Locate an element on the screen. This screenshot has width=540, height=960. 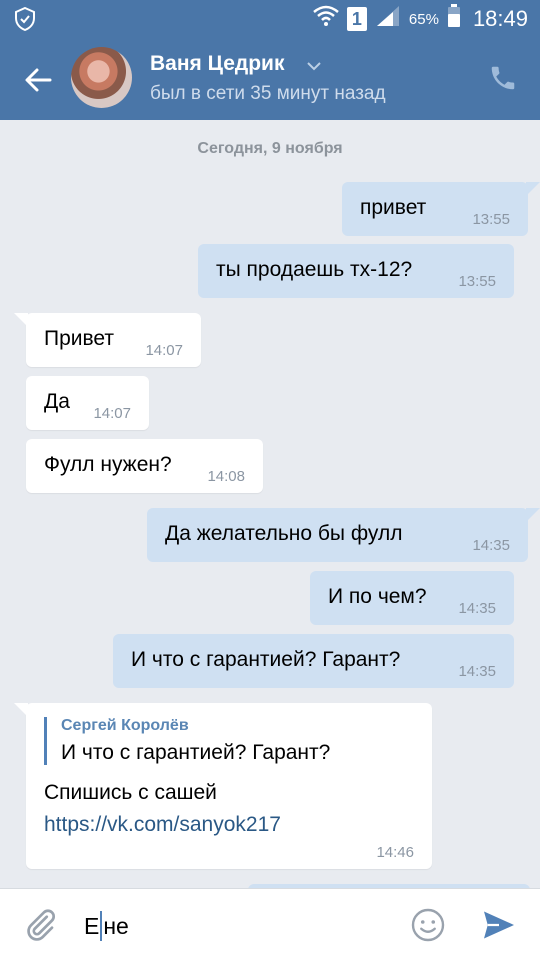
sim-slot-icon: 1 is located at coordinates (356, 19).